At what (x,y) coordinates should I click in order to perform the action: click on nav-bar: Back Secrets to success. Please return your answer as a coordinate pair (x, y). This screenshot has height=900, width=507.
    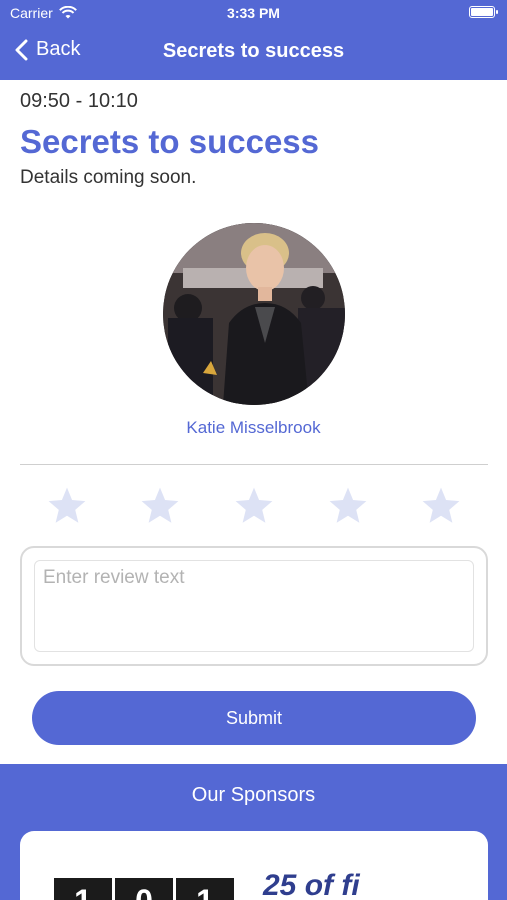
    Looking at the image, I should click on (253, 52).